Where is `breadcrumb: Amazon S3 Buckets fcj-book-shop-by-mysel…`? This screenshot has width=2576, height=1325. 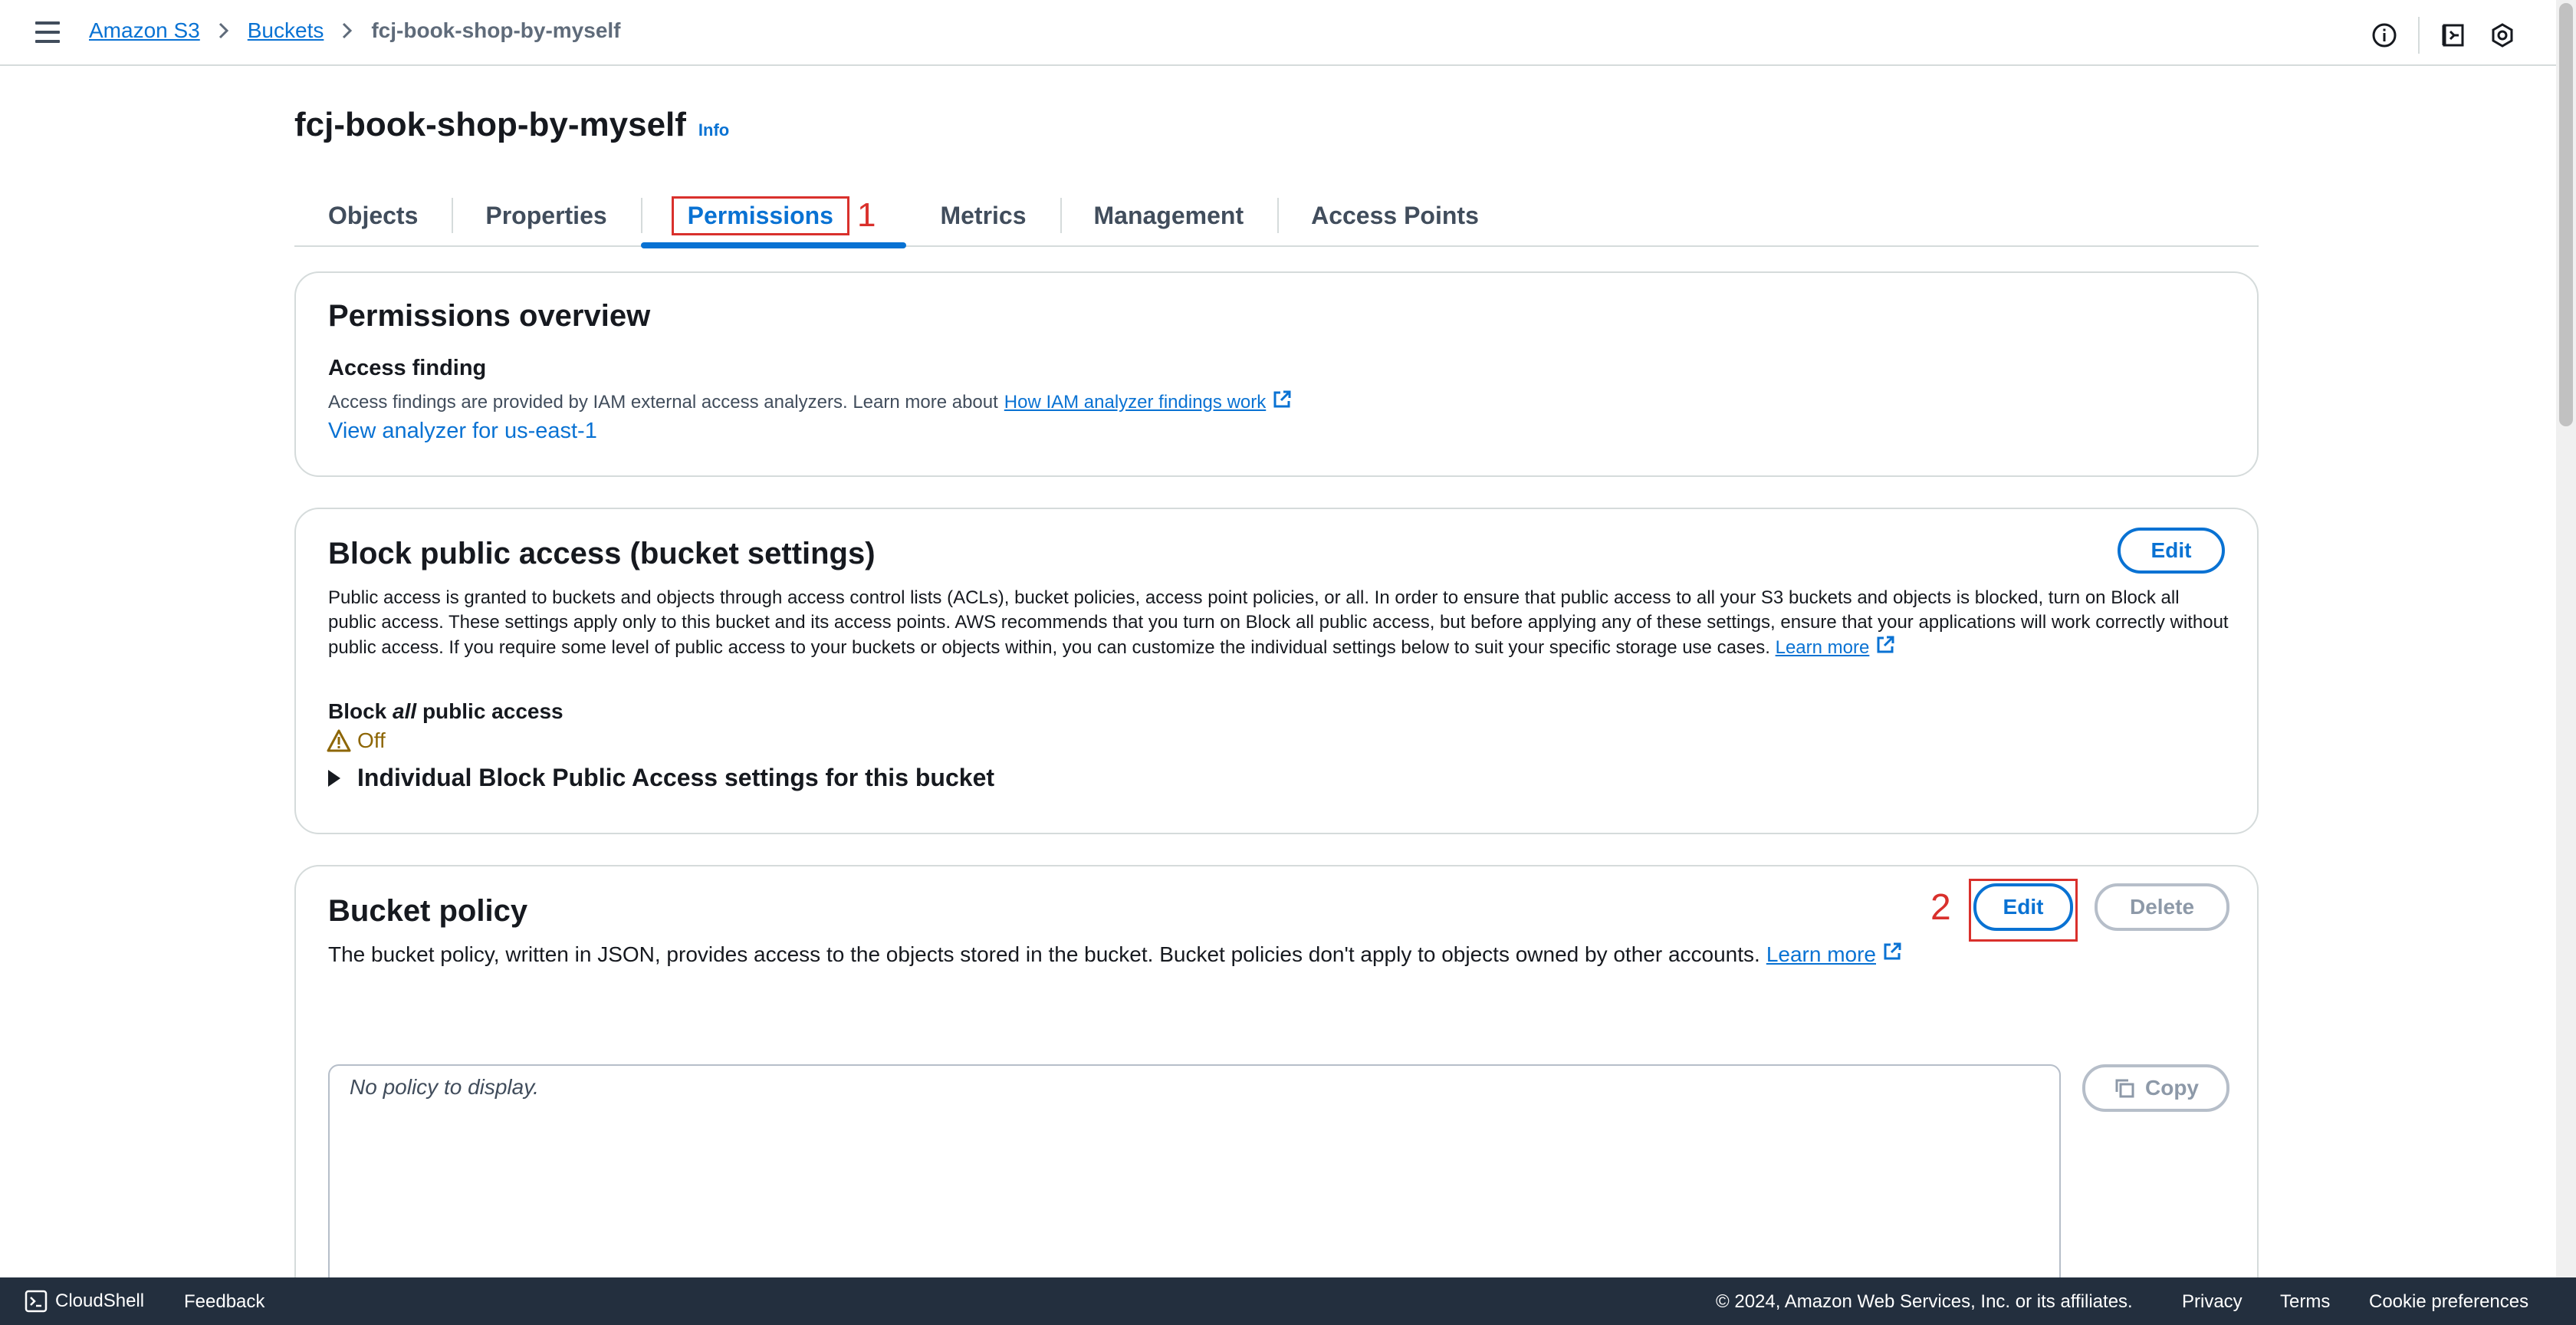
breadcrumb: Amazon S3 Buckets fcj-book-shop-by-mysel… is located at coordinates (355, 30).